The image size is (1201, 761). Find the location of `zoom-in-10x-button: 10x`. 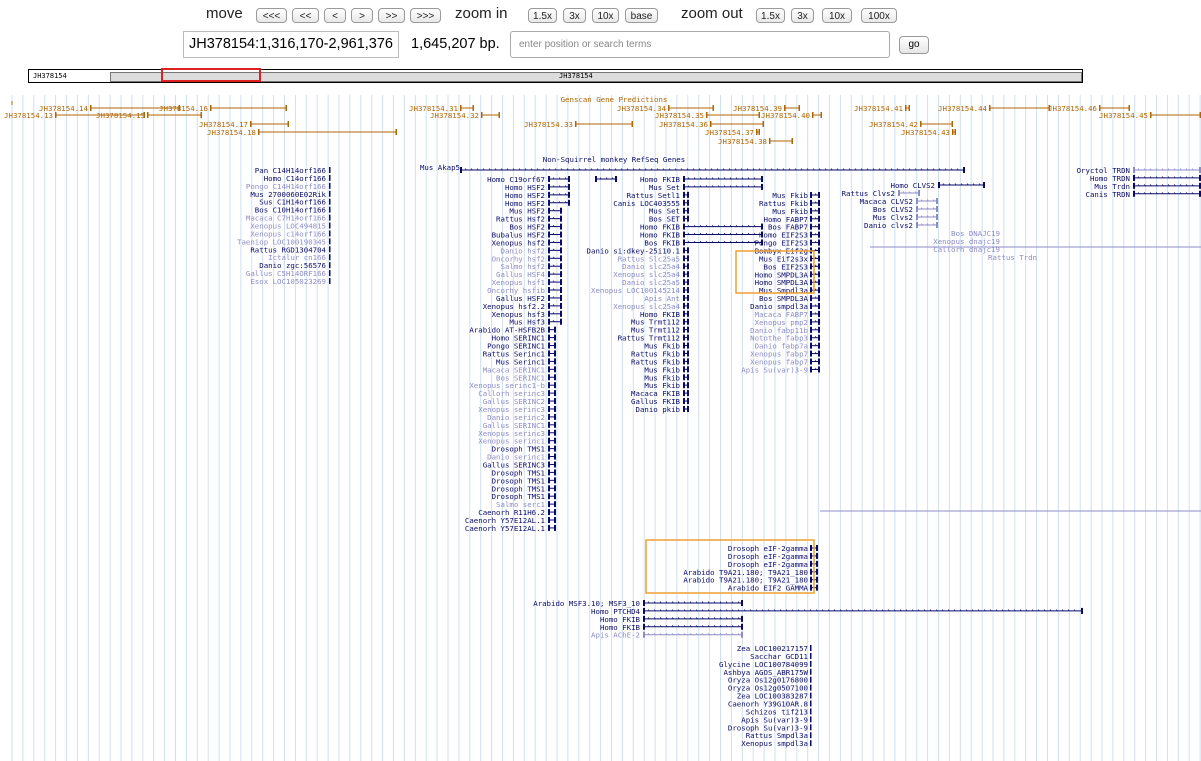

zoom-in-10x-button: 10x is located at coordinates (605, 15).